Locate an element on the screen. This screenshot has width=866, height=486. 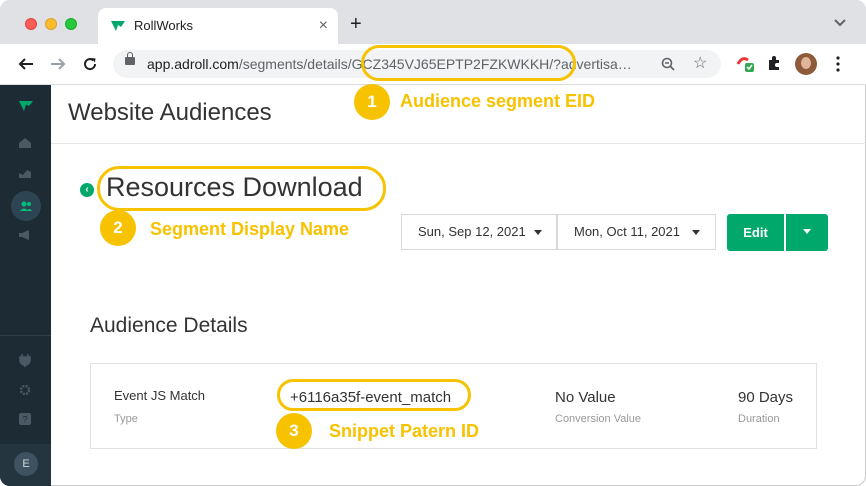
type-value: Event JS Match is located at coordinates (160, 395).